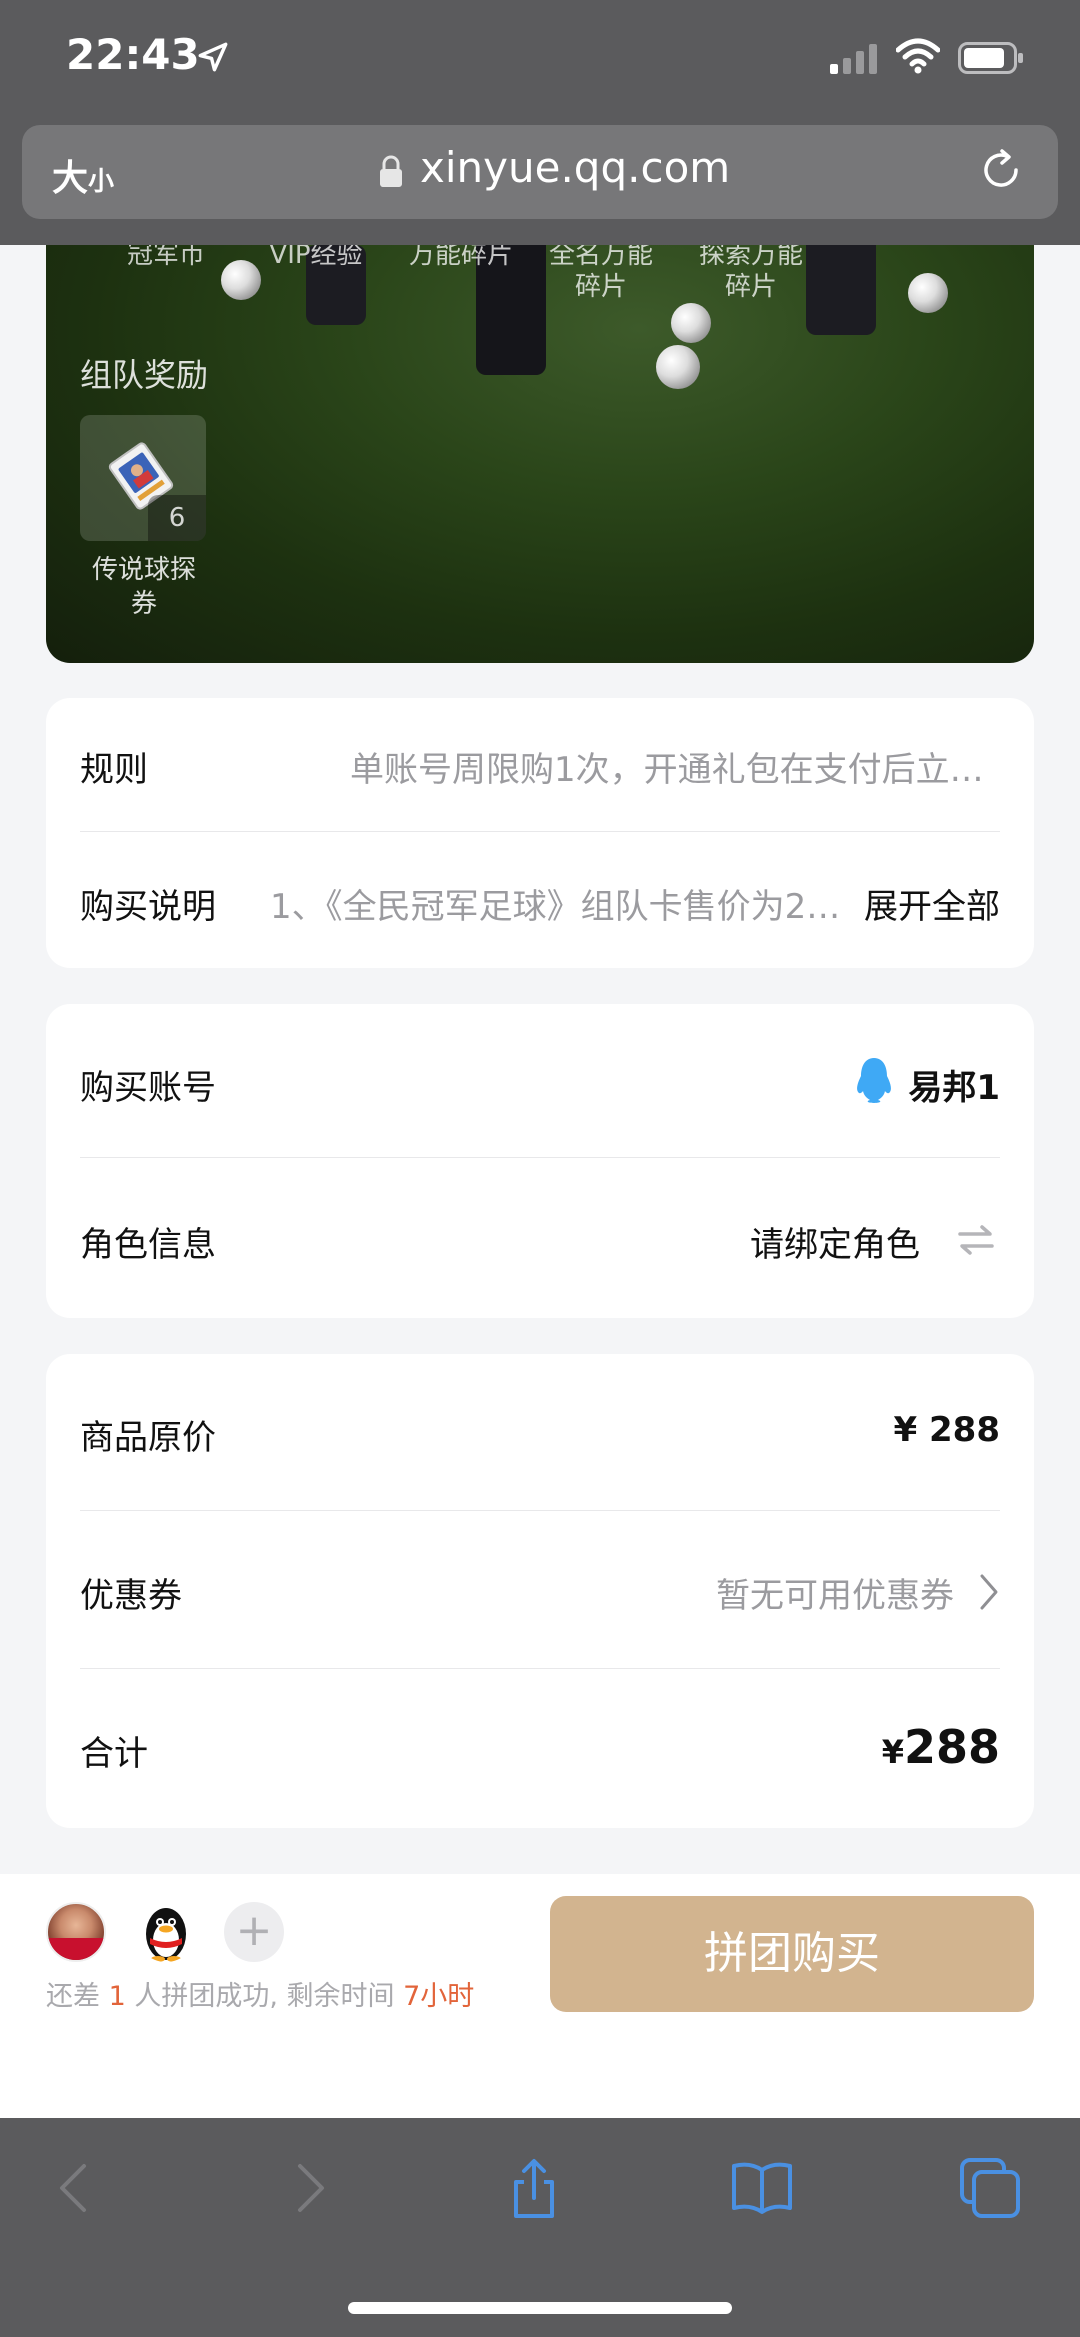 This screenshot has width=1080, height=2337. I want to click on banner-item-label: 探索万能 碎片, so click(750, 273).